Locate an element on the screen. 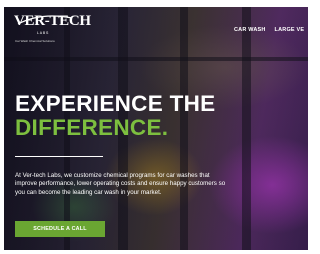 This screenshot has width=320, height=254. headline-line-2: DIFFERENCE. is located at coordinates (92, 127).